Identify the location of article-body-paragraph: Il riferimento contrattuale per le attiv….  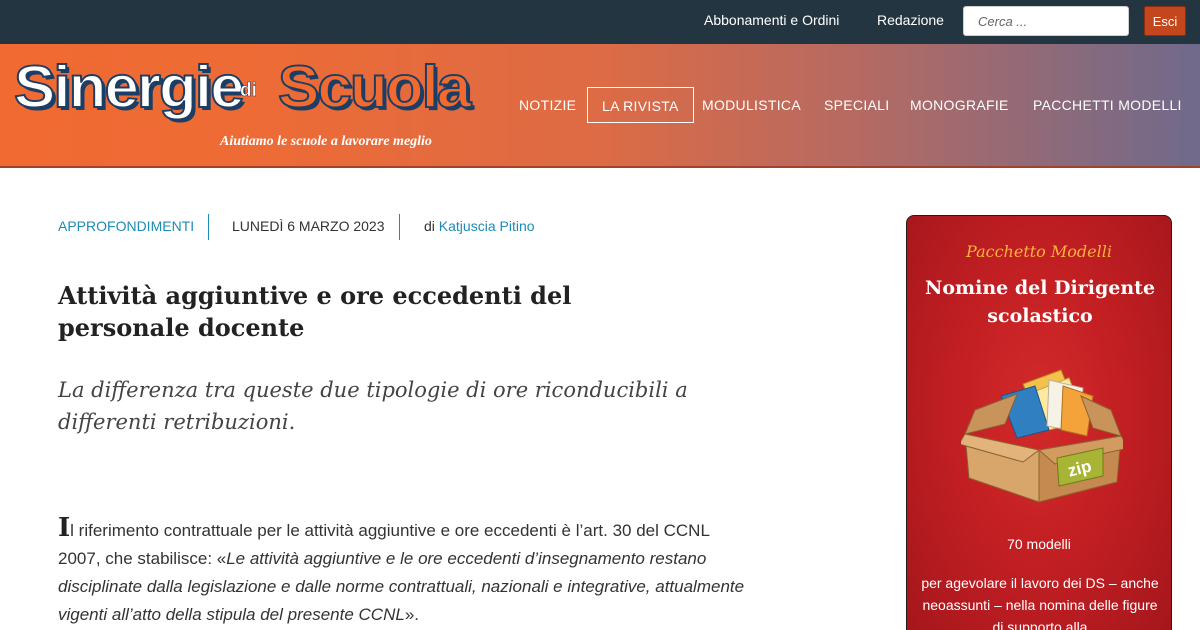
(403, 571).